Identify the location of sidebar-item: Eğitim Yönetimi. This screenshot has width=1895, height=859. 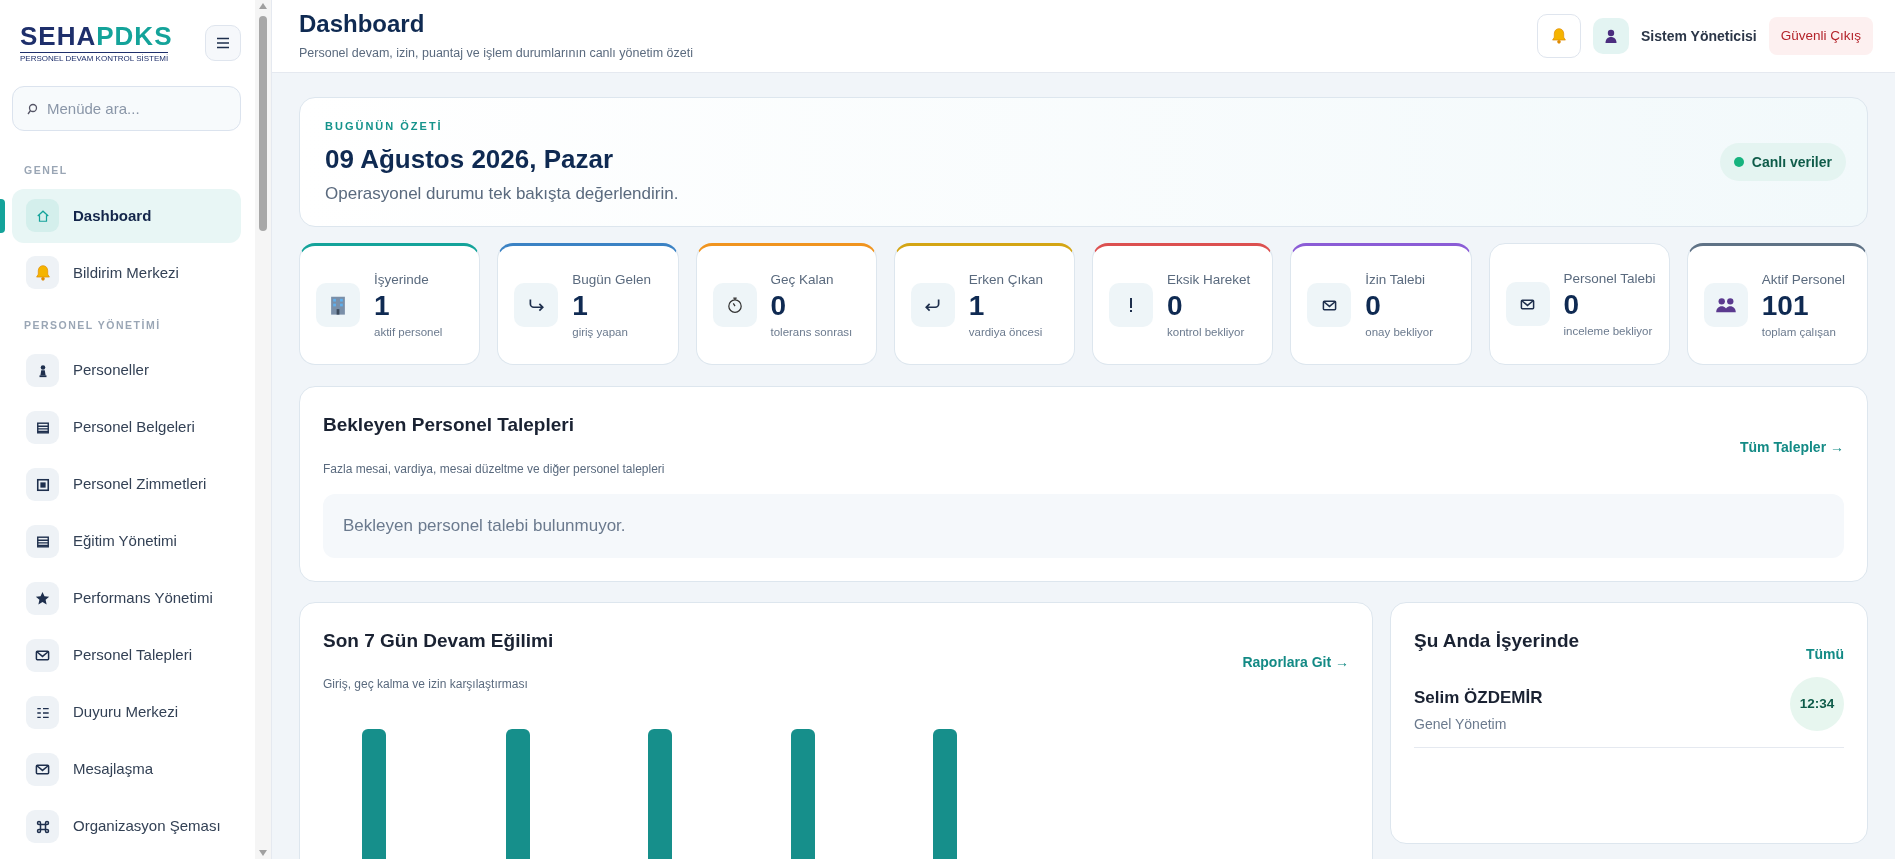
(126, 541).